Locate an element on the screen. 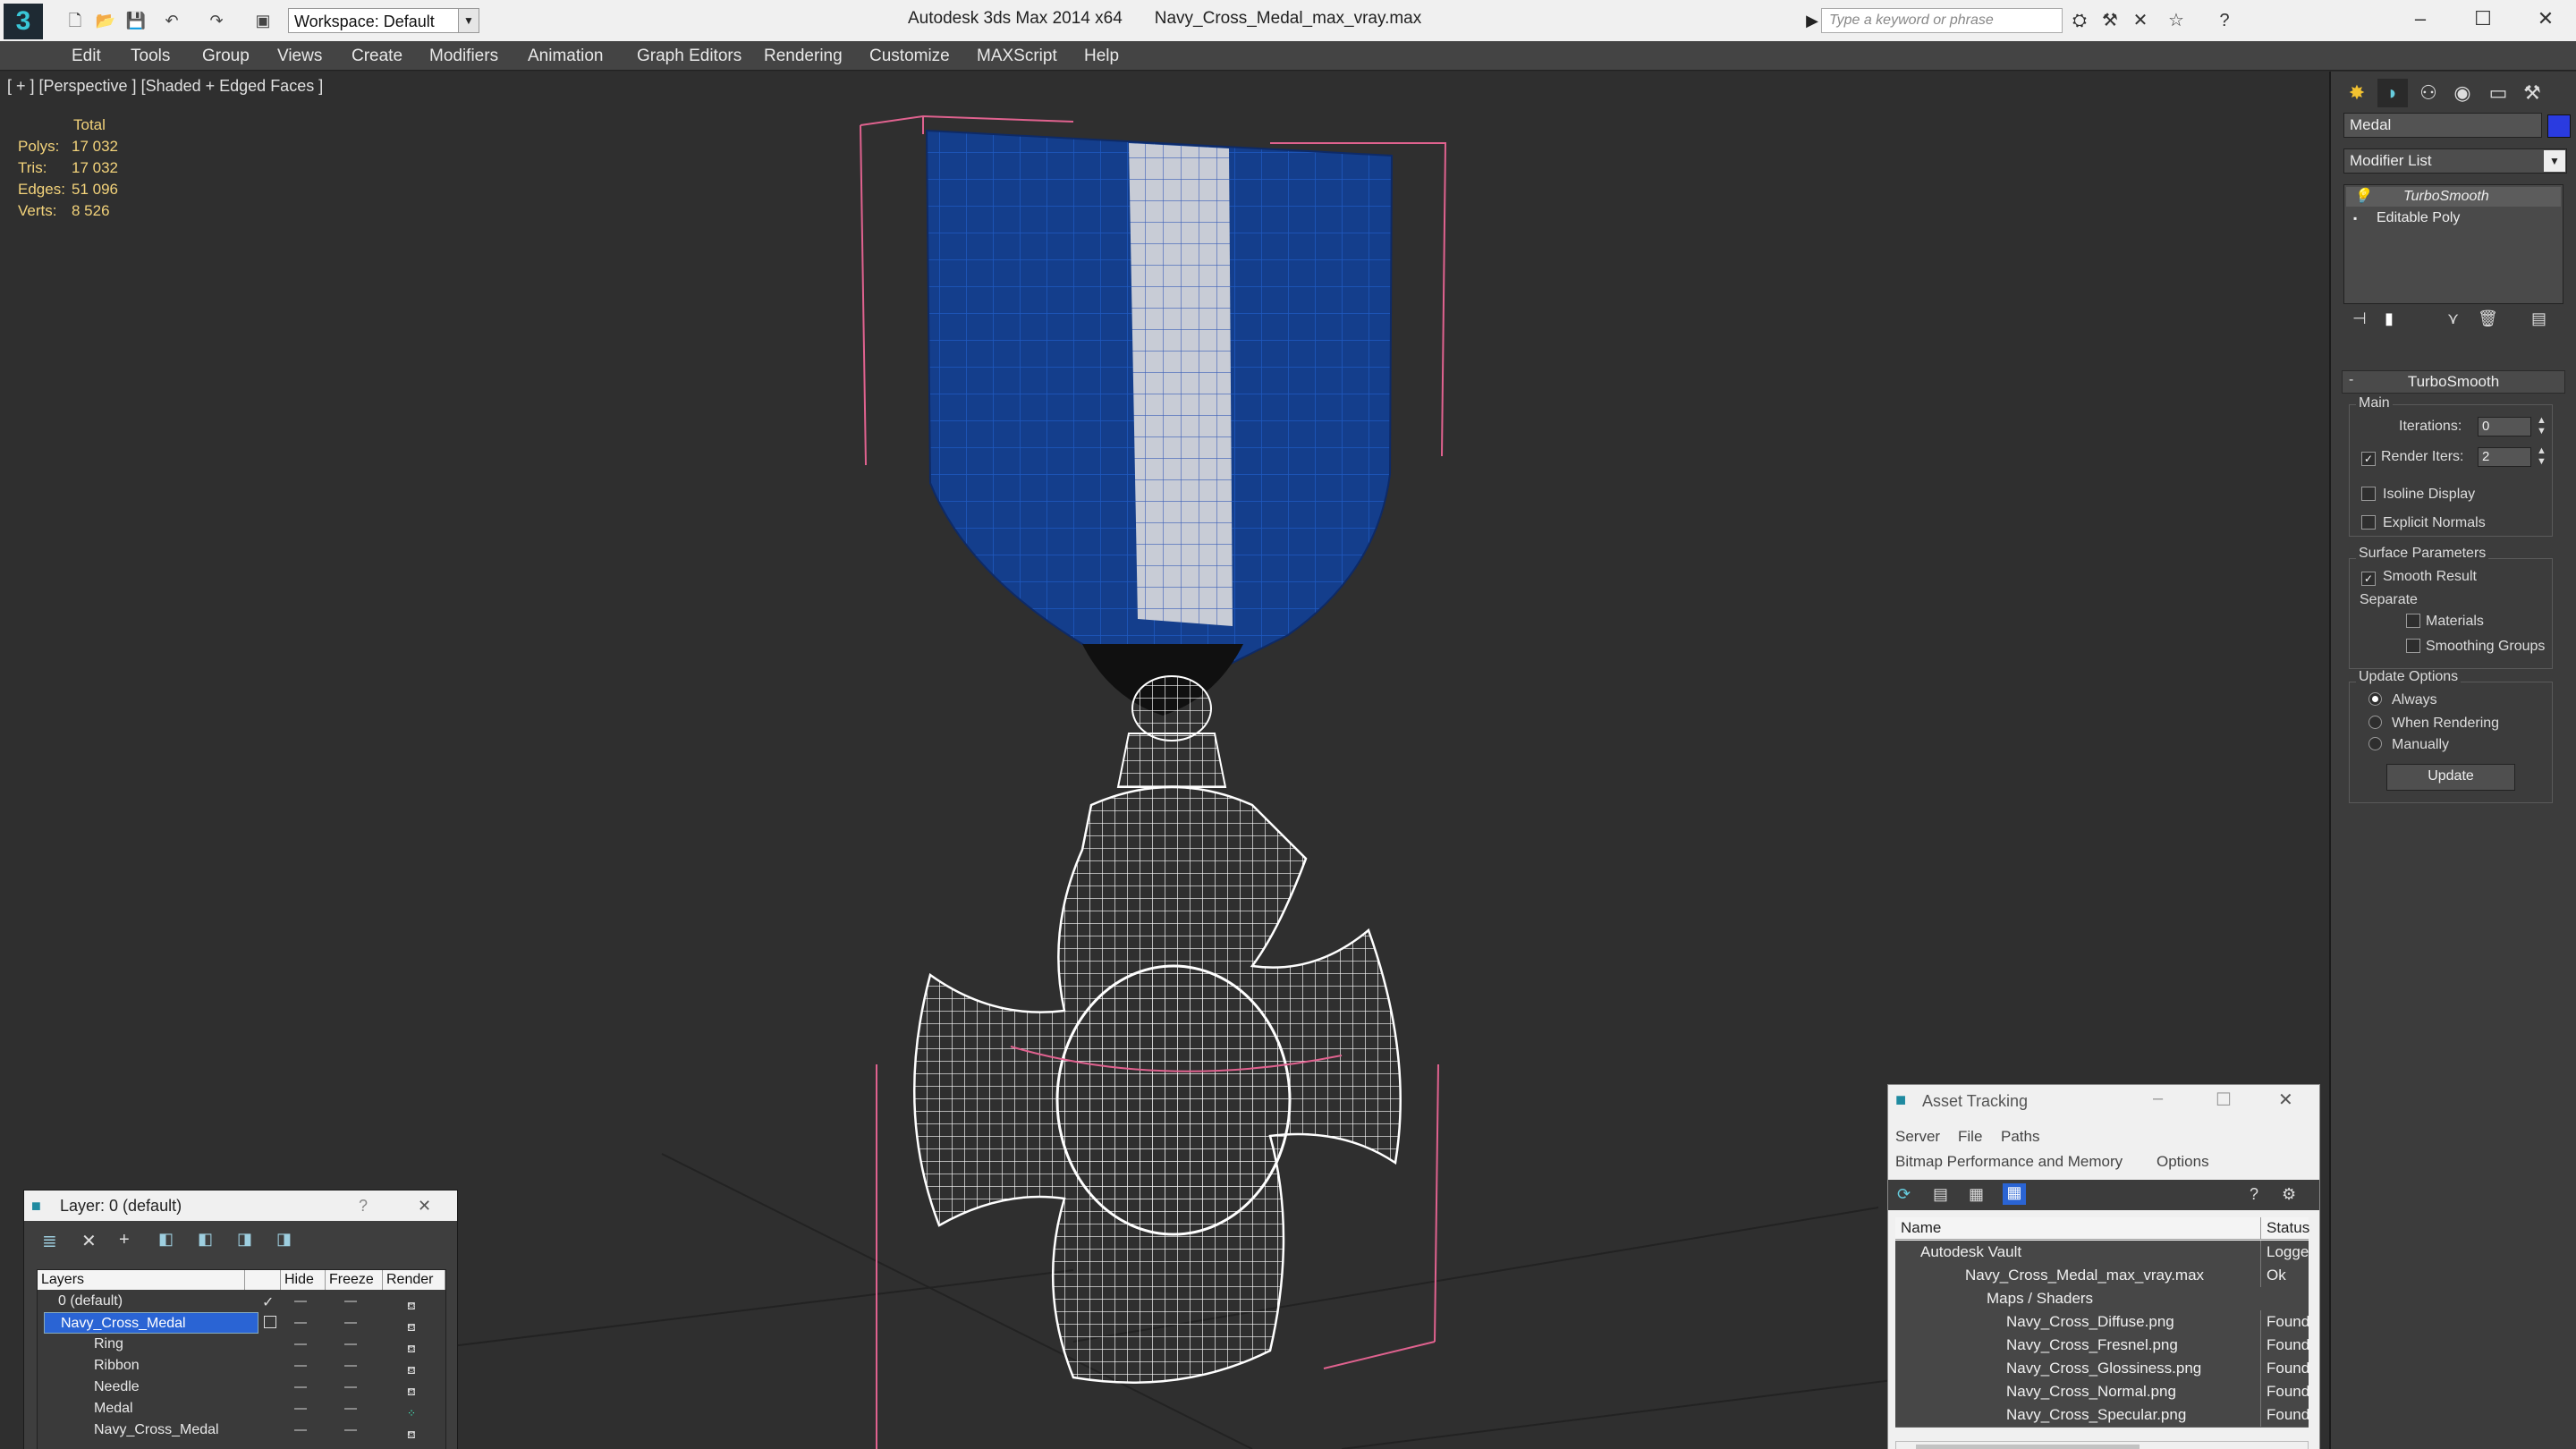 The image size is (2576, 1449). isoline-checkbox is located at coordinates (2372, 495).